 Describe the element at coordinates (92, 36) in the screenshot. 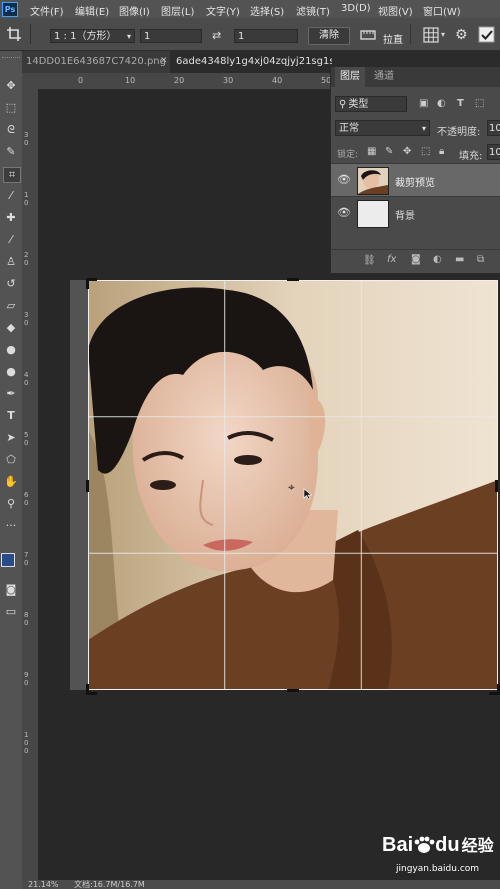

I see `ratio-select: 1 : 1（方形） ▾` at that location.